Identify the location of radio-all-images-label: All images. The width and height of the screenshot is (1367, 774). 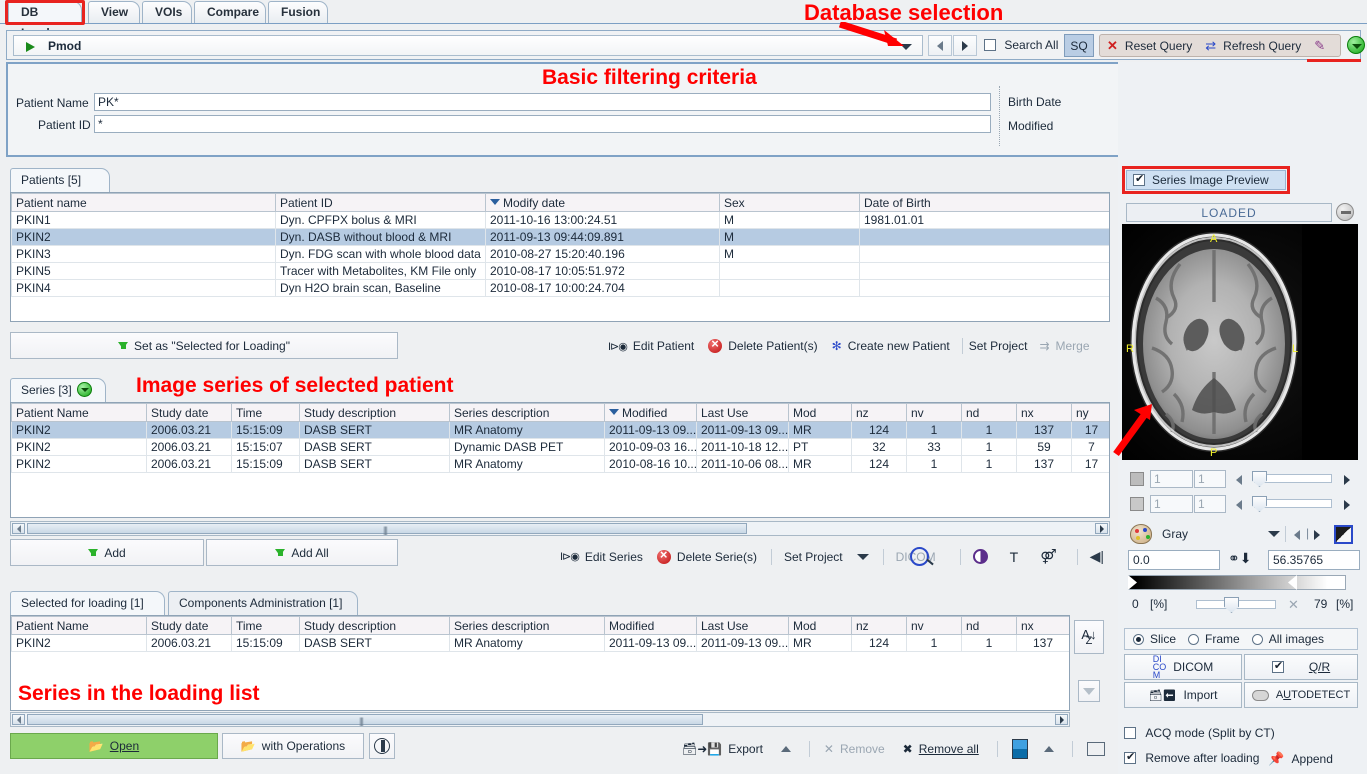
(1296, 639).